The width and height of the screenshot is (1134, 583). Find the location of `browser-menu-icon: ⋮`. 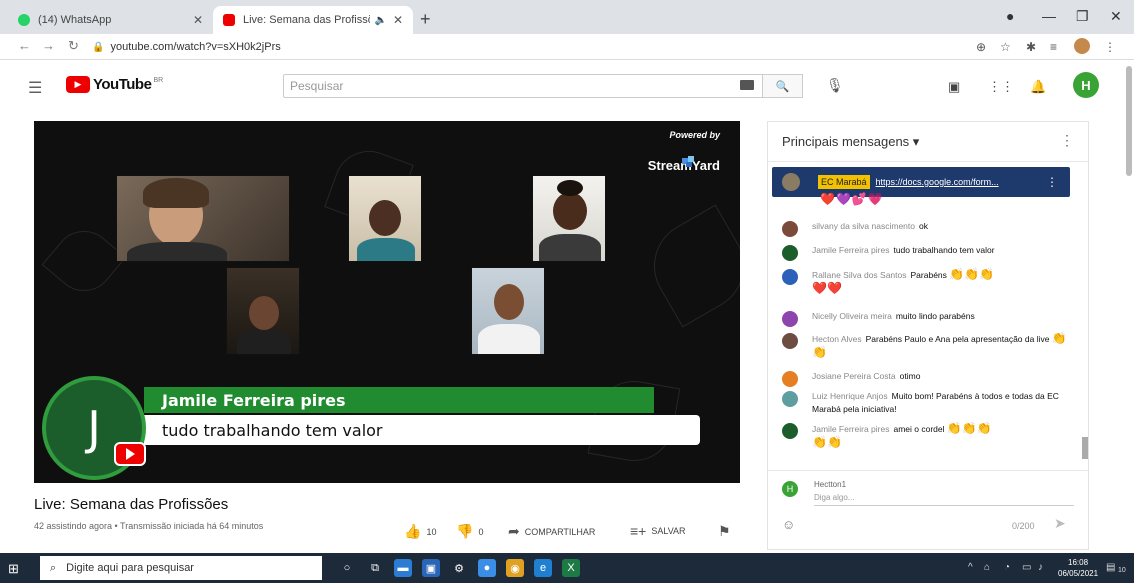

browser-menu-icon: ⋮ is located at coordinates (1110, 47).